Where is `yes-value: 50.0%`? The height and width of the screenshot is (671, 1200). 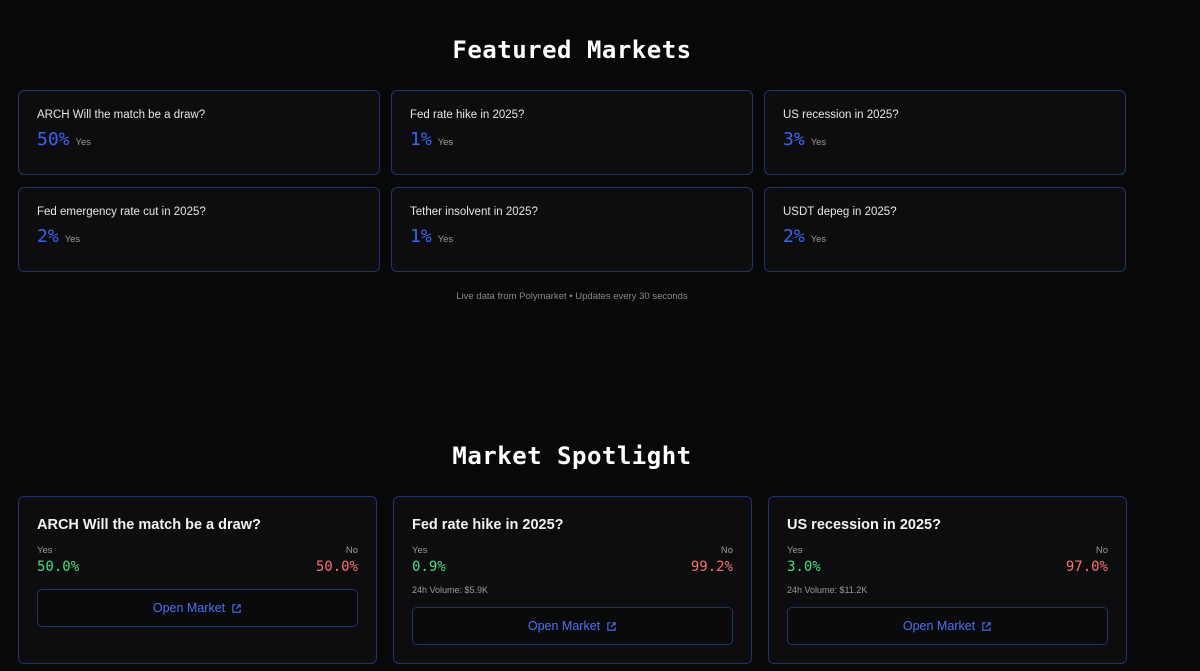 yes-value: 50.0% is located at coordinates (58, 567).